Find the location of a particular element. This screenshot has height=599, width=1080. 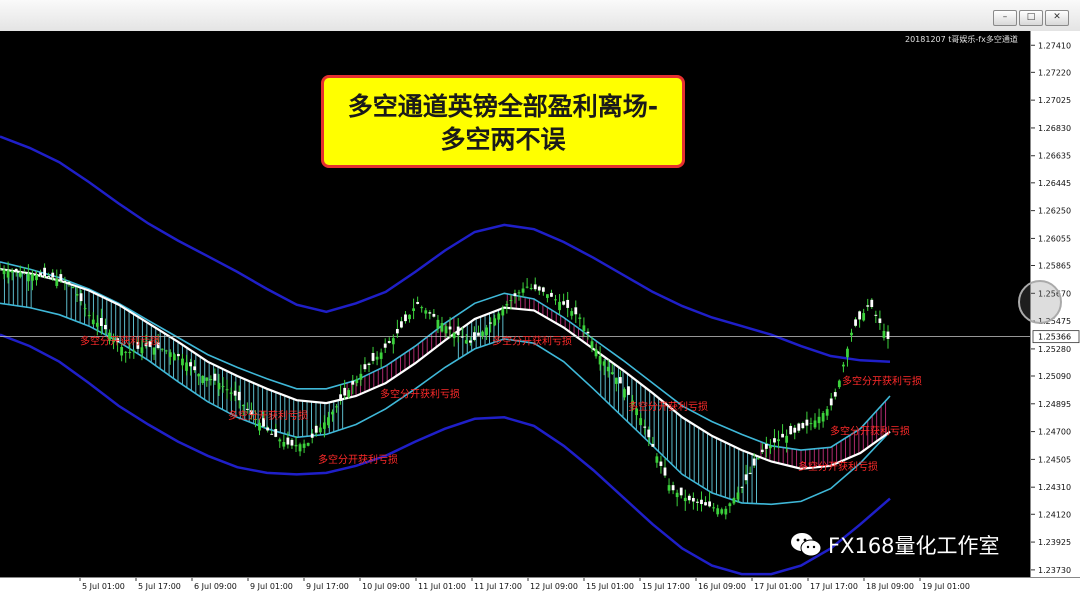

time-tick-label: 10 Jul 09:00 is located at coordinates (386, 586).